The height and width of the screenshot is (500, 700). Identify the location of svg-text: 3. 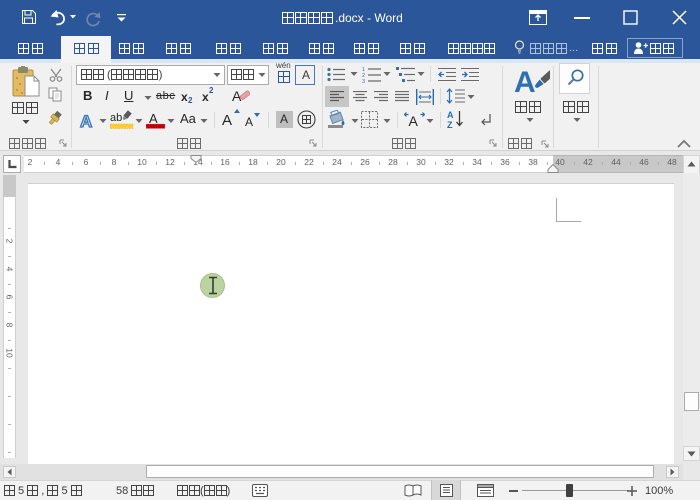
(363, 81).